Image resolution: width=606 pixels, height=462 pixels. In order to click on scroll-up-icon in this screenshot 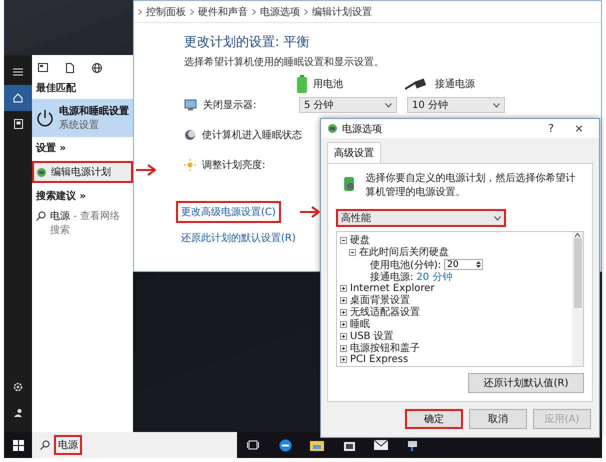, I will do `click(577, 235)`.